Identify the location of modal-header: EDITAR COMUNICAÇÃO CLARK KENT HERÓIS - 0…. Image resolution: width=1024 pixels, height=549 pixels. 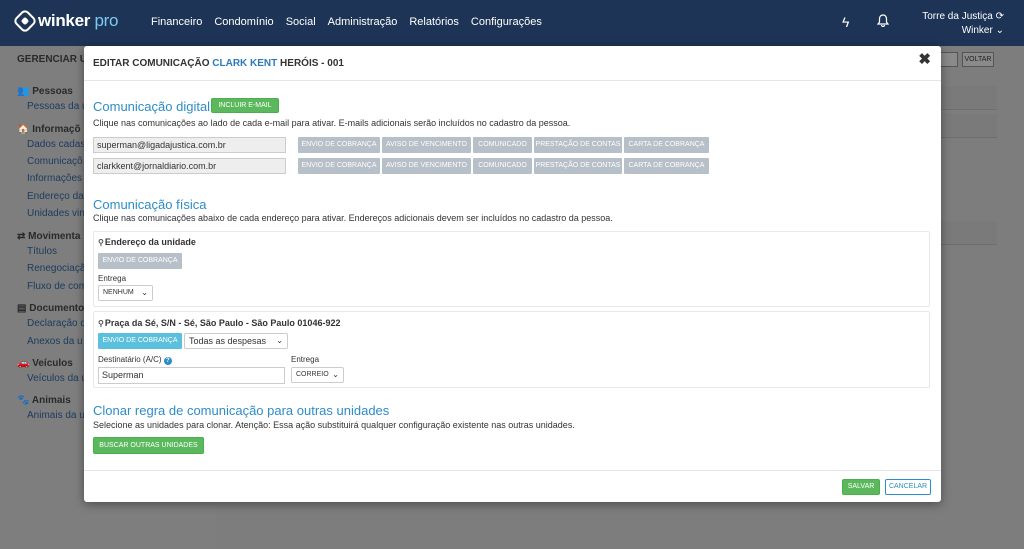
(512, 63).